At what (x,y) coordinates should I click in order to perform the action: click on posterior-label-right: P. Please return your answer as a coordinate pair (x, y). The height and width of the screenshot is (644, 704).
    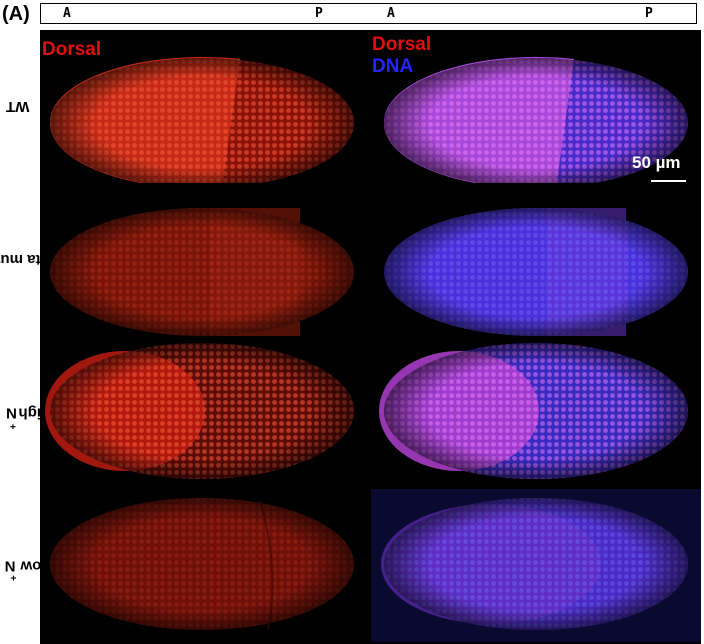
    Looking at the image, I should click on (649, 13).